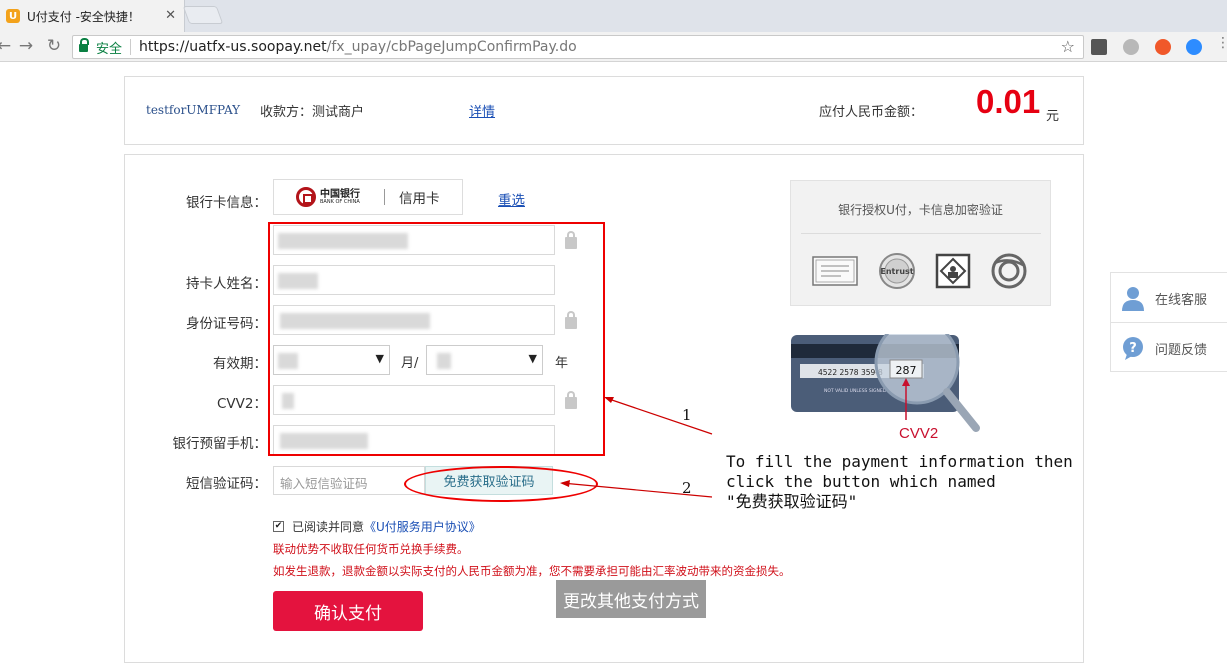 The height and width of the screenshot is (665, 1227). Describe the element at coordinates (861, 481) in the screenshot. I see `annotation-line-2: click the button which named` at that location.